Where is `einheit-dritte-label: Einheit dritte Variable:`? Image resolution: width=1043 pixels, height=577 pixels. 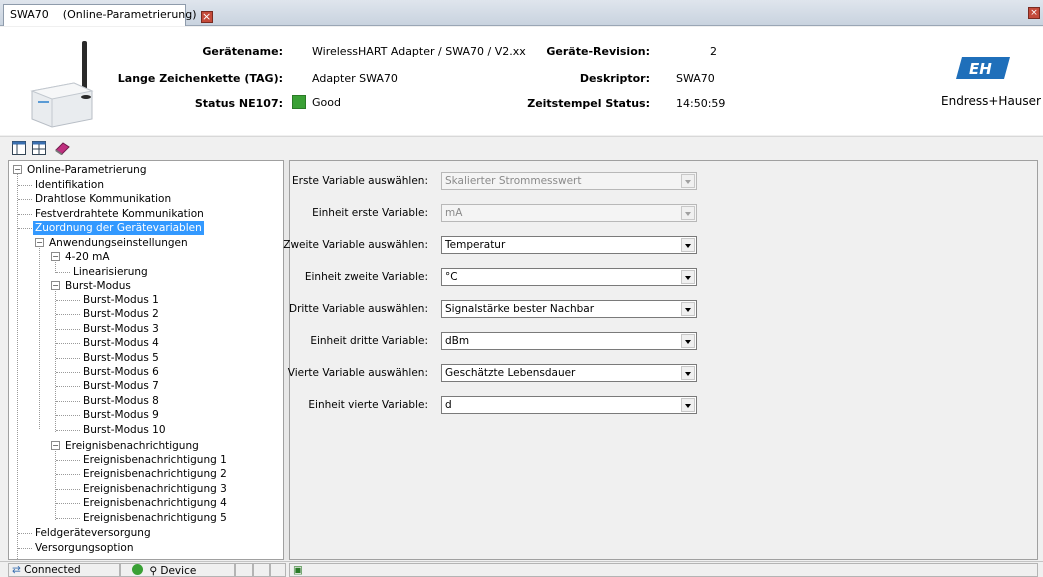 einheit-dritte-label: Einheit dritte Variable: is located at coordinates (369, 341).